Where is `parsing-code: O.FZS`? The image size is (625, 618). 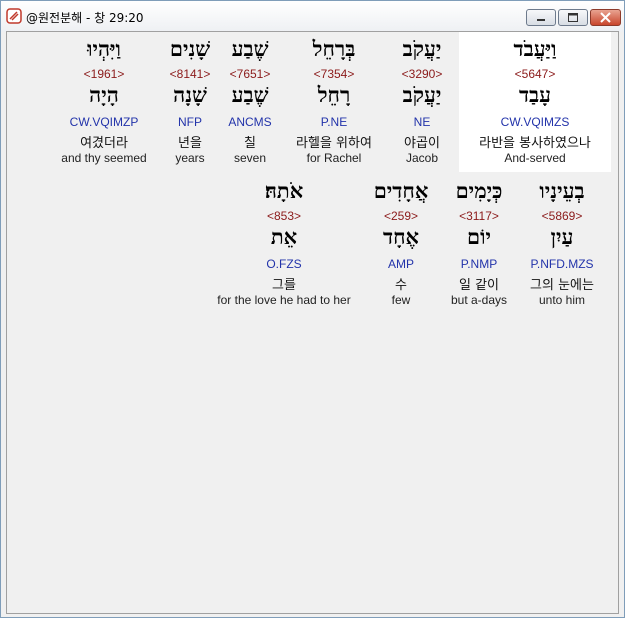
parsing-code: O.FZS is located at coordinates (284, 264).